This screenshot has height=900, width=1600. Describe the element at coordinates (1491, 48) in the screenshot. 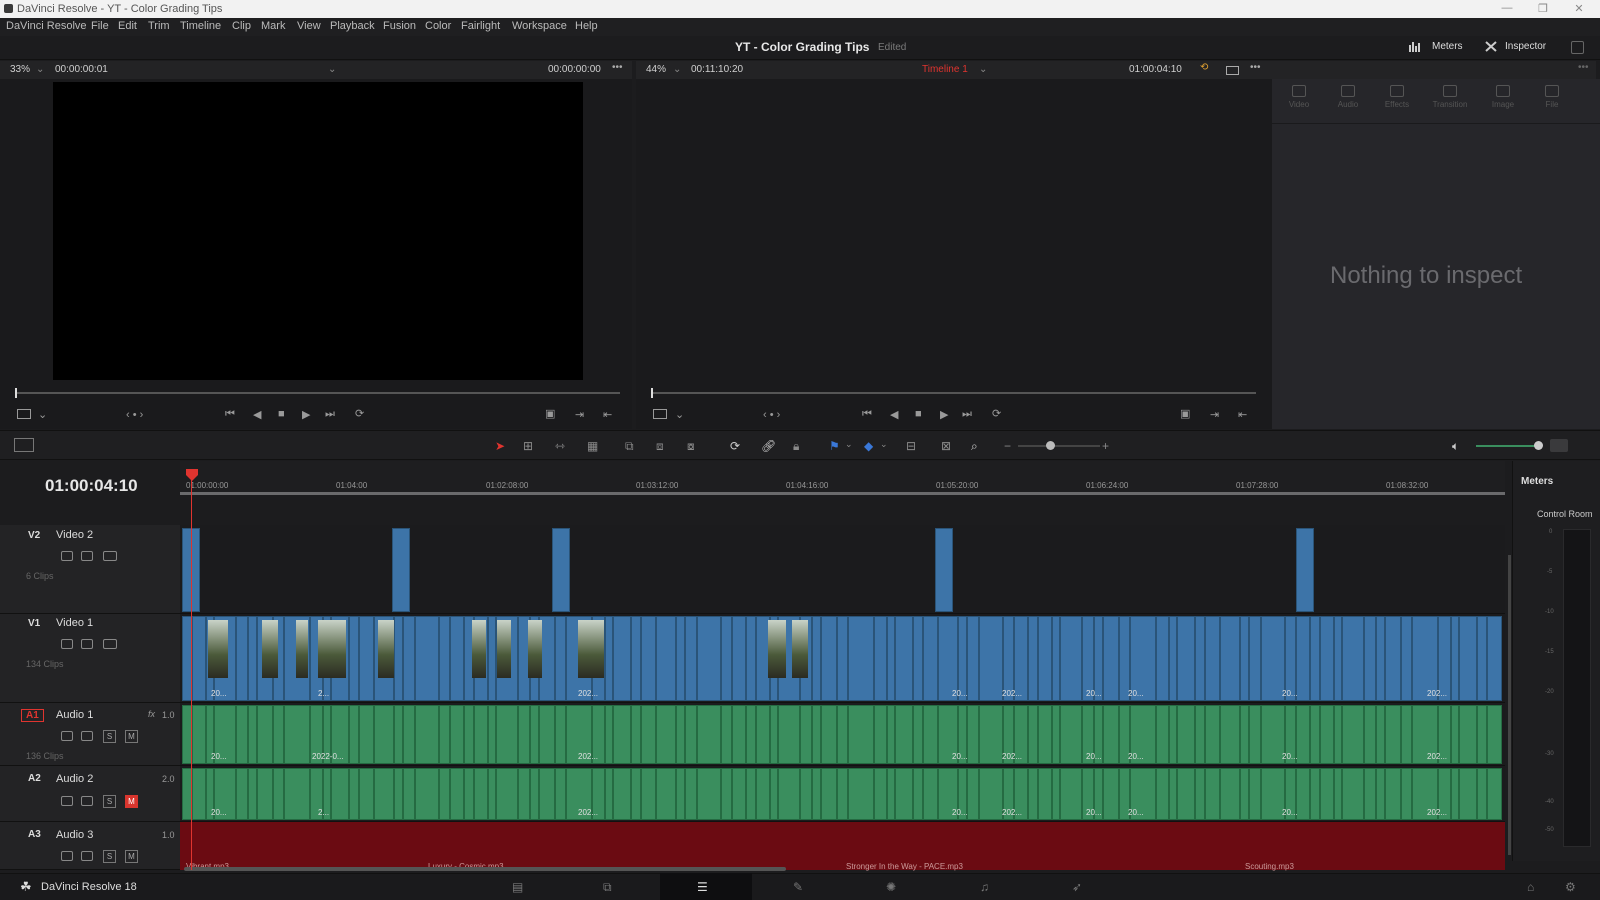

I see `inspector-icon` at that location.